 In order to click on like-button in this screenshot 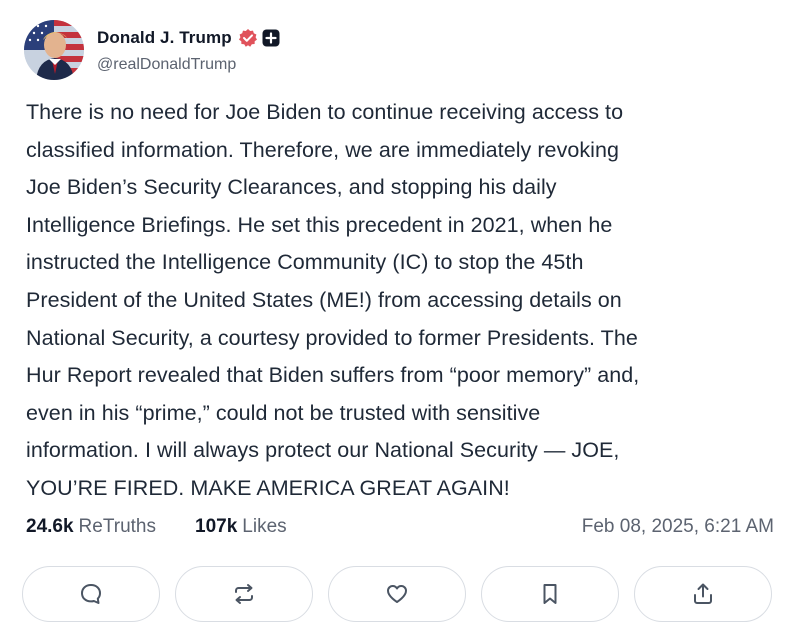, I will do `click(397, 594)`.